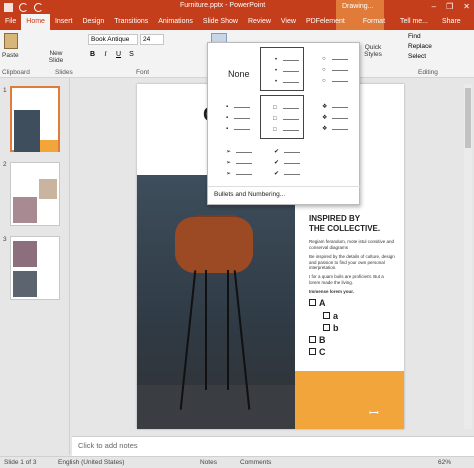  What do you see at coordinates (220, 22) in the screenshot?
I see `tab-slide-show: Slide Show` at bounding box center [220, 22].